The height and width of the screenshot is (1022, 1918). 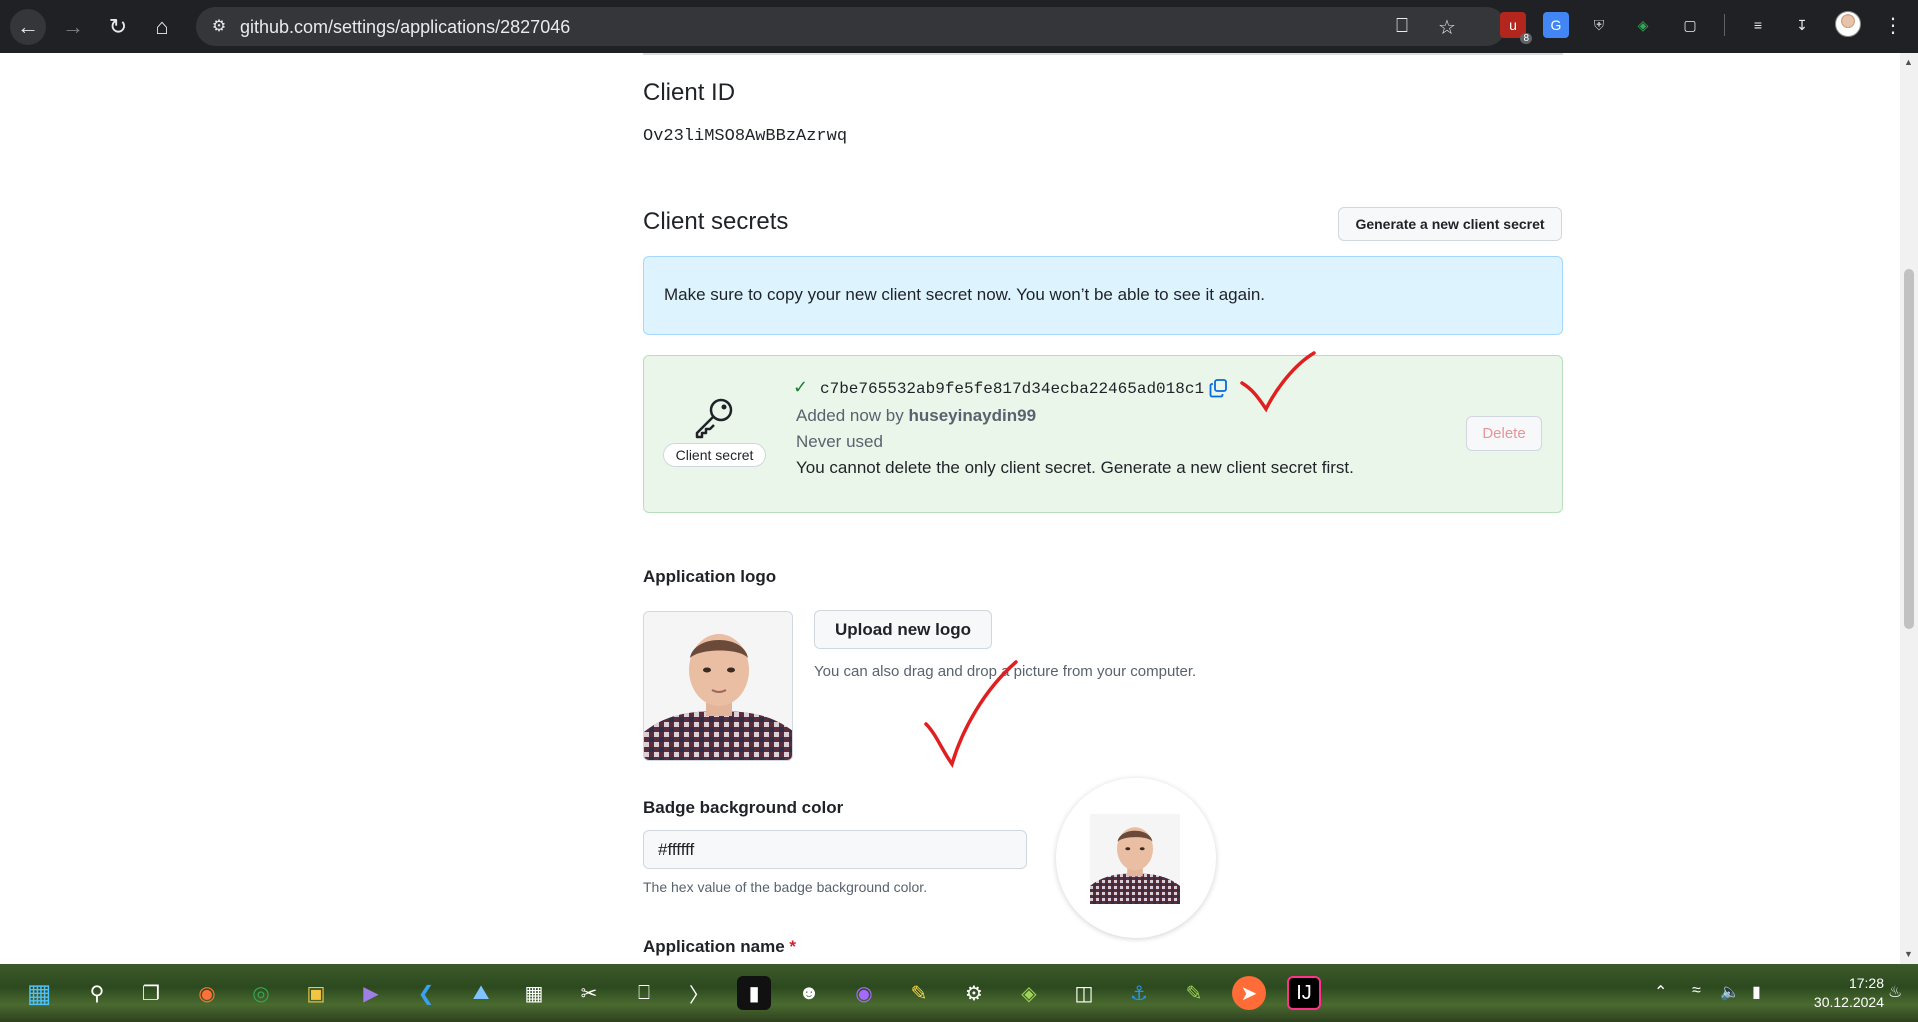 I want to click on check-icon: ✓, so click(x=801, y=387).